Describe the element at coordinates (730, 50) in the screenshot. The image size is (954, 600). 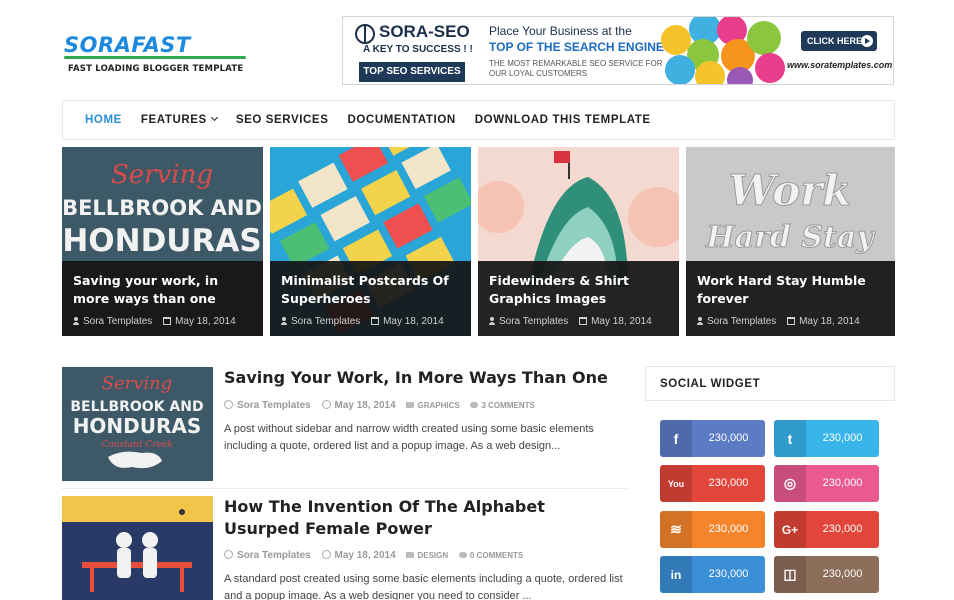
I see `ad-bubbles-graphic` at that location.